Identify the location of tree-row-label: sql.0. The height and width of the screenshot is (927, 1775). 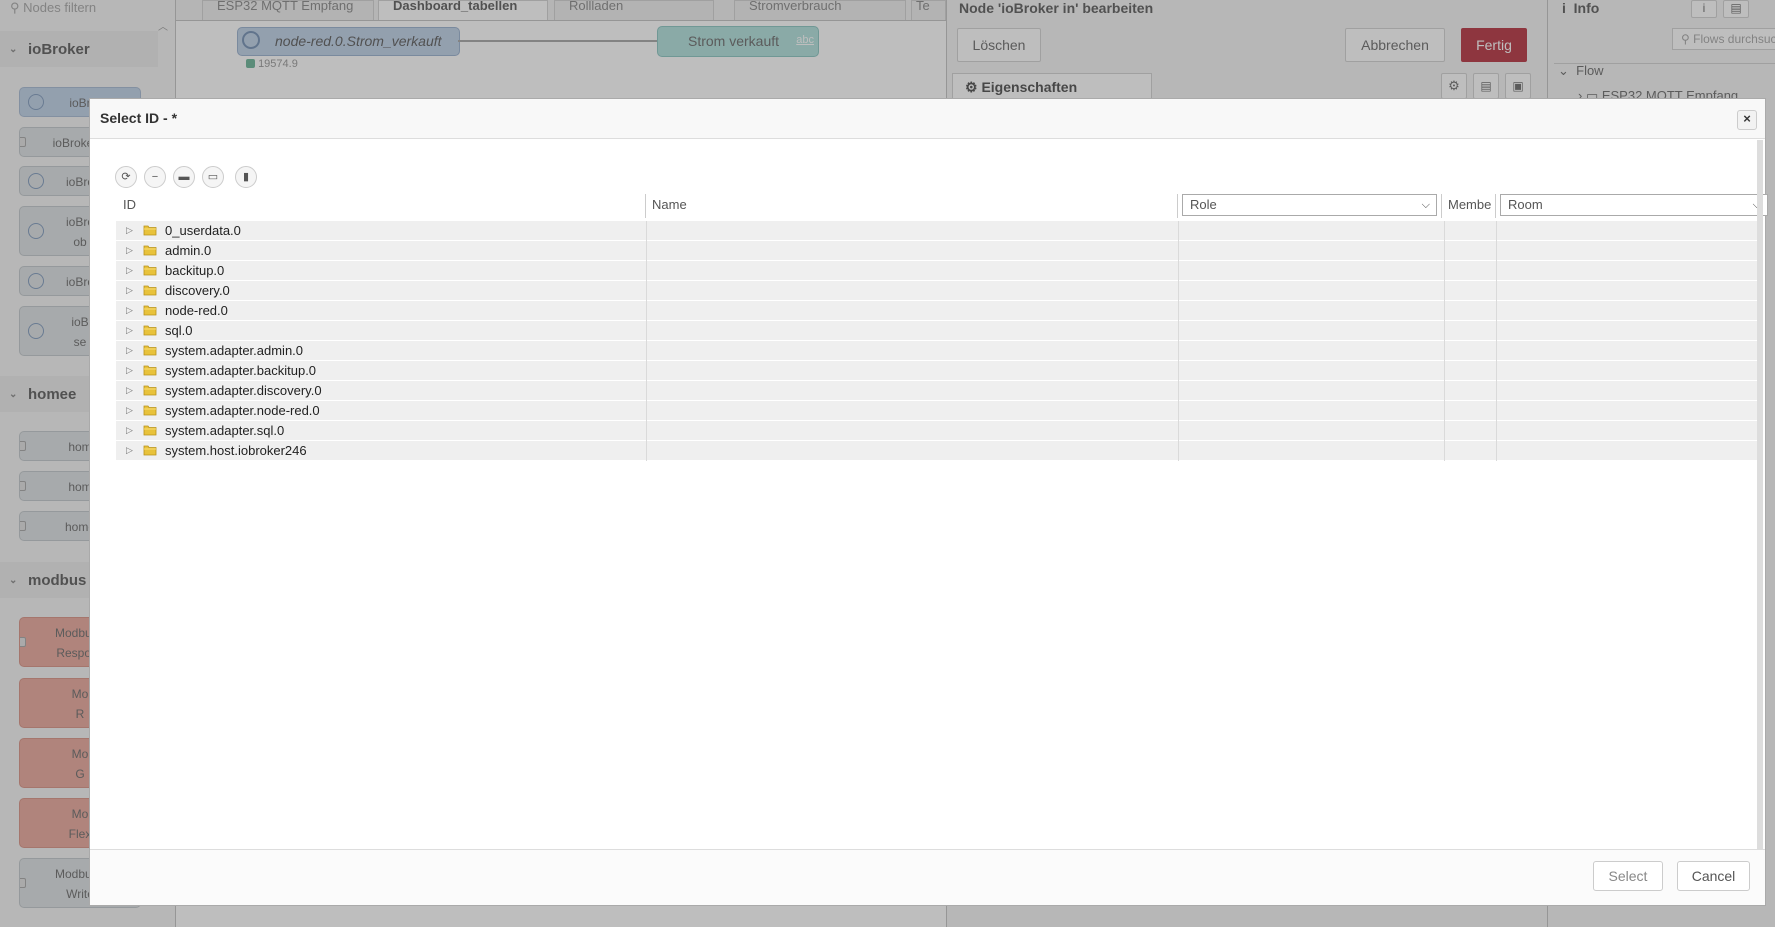
(179, 330).